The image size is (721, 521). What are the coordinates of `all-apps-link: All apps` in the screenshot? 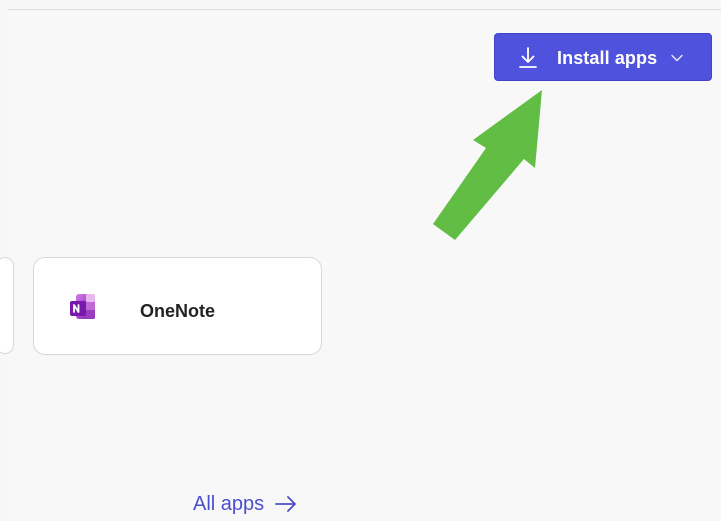 It's located at (245, 506).